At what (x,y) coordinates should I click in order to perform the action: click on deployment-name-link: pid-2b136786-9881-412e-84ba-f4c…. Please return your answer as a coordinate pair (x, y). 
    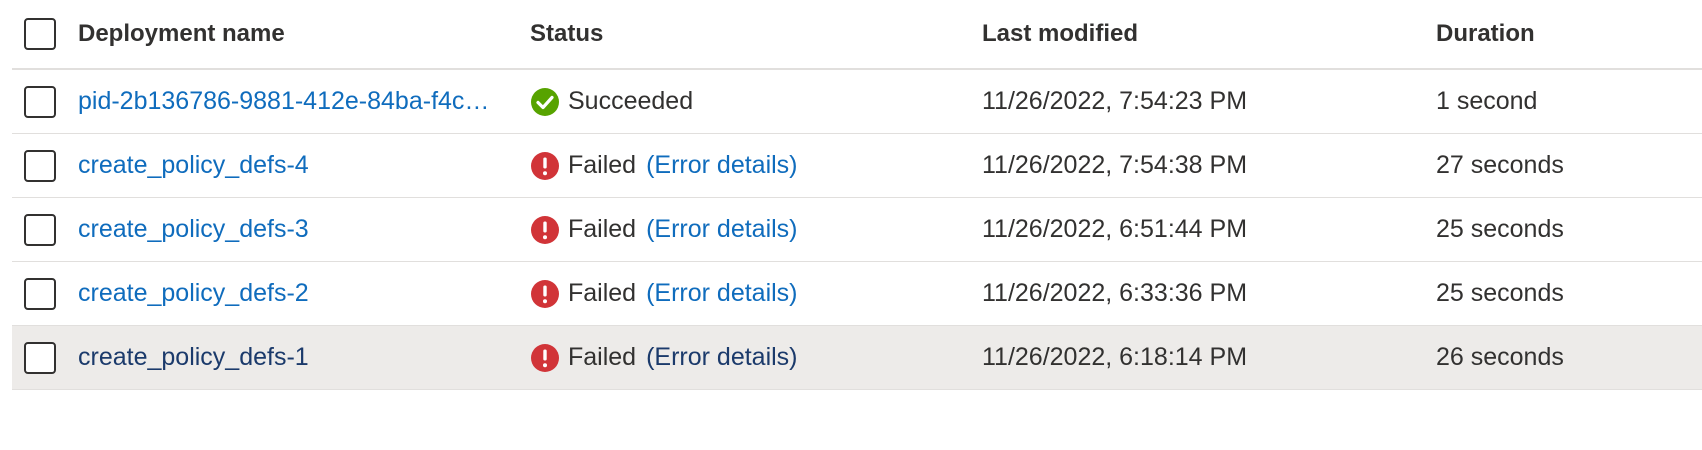
    Looking at the image, I should click on (283, 101).